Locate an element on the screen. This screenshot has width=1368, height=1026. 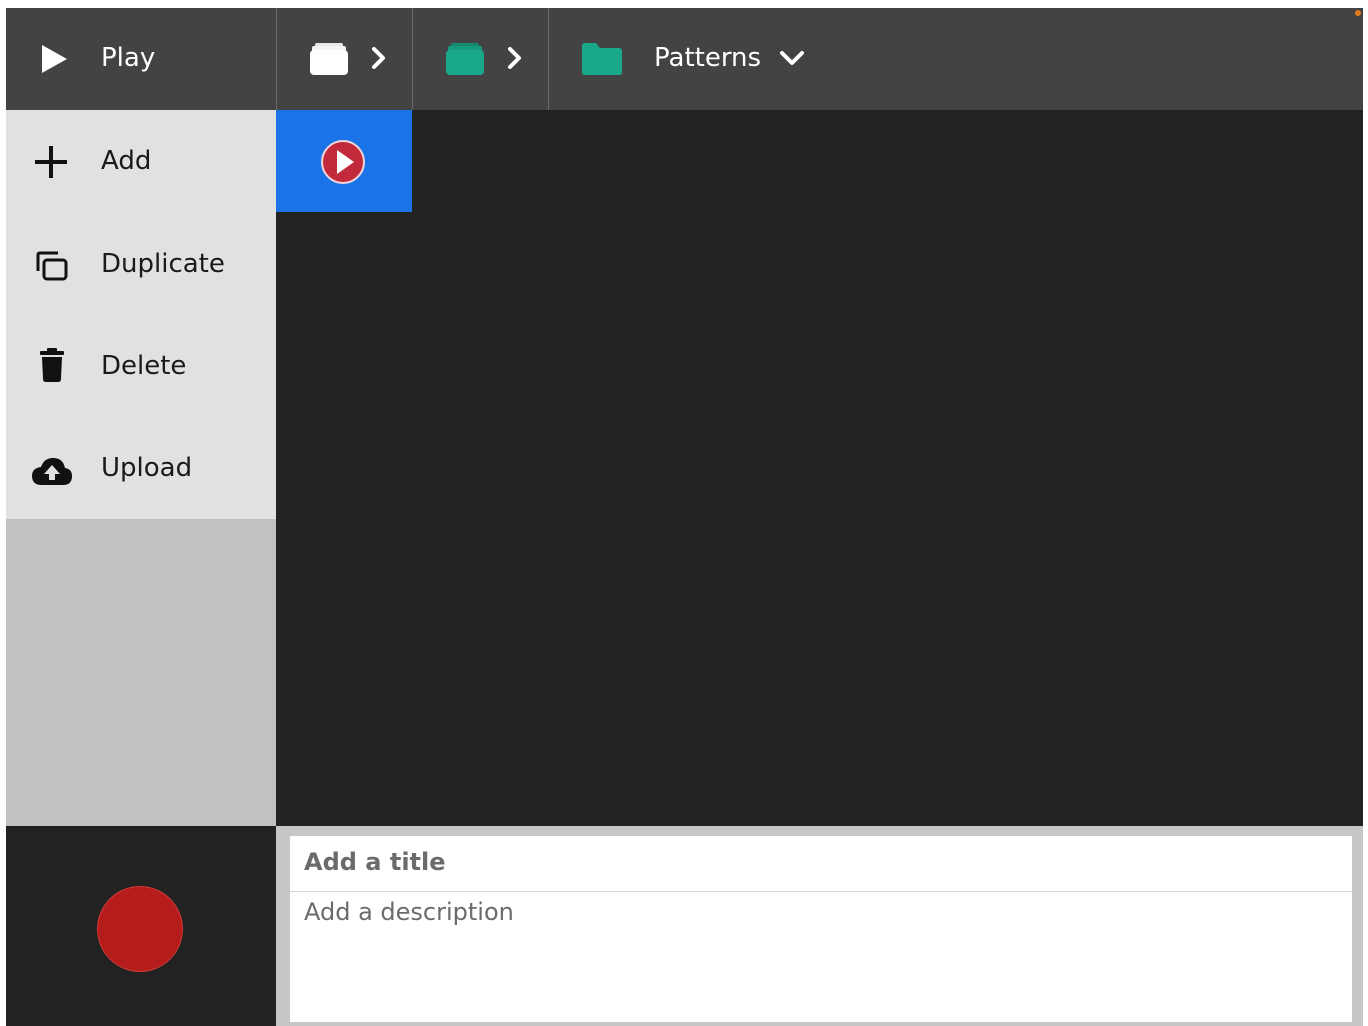
pattern-tile-selected is located at coordinates (344, 161).